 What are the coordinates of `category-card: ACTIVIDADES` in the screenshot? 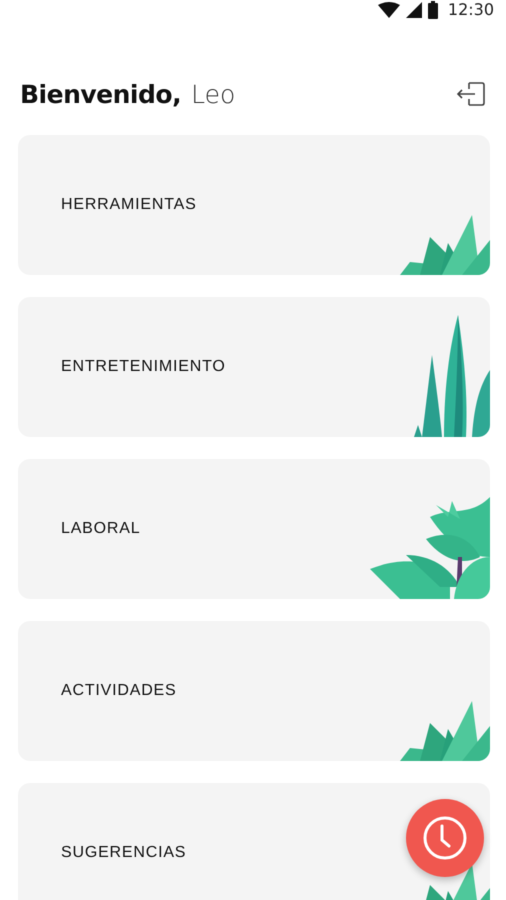 It's located at (254, 691).